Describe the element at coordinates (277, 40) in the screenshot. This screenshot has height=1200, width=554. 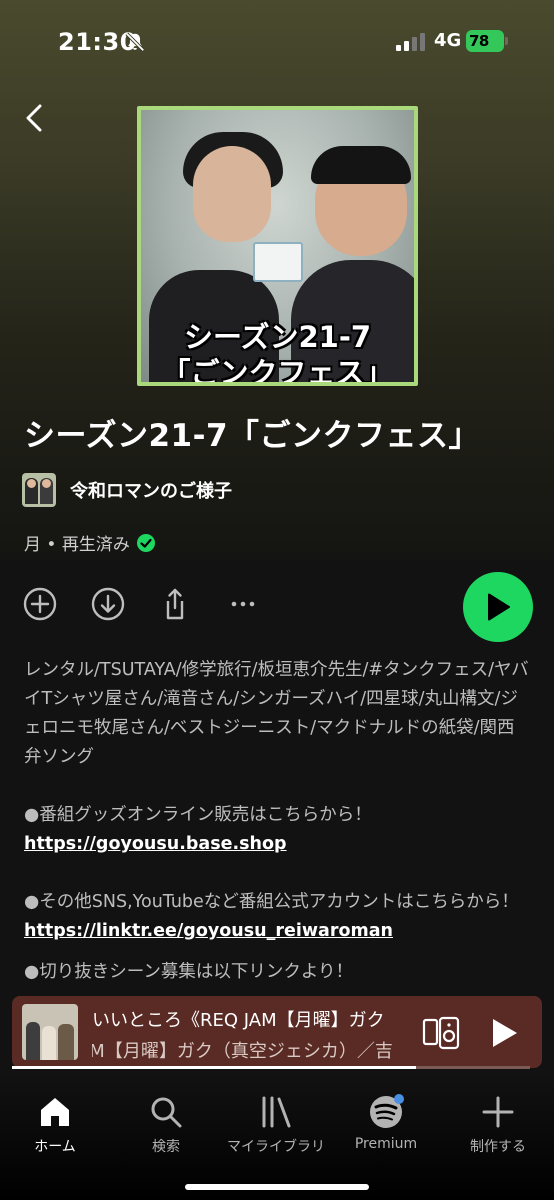
I see `status-bar: 21:30 4G 78` at that location.